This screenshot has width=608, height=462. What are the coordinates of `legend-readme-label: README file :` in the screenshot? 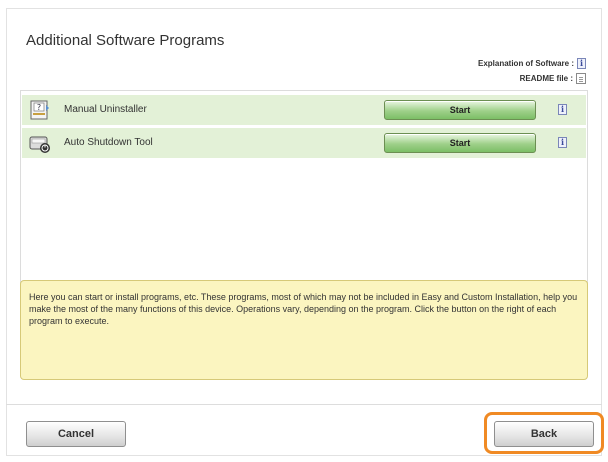 It's located at (546, 78).